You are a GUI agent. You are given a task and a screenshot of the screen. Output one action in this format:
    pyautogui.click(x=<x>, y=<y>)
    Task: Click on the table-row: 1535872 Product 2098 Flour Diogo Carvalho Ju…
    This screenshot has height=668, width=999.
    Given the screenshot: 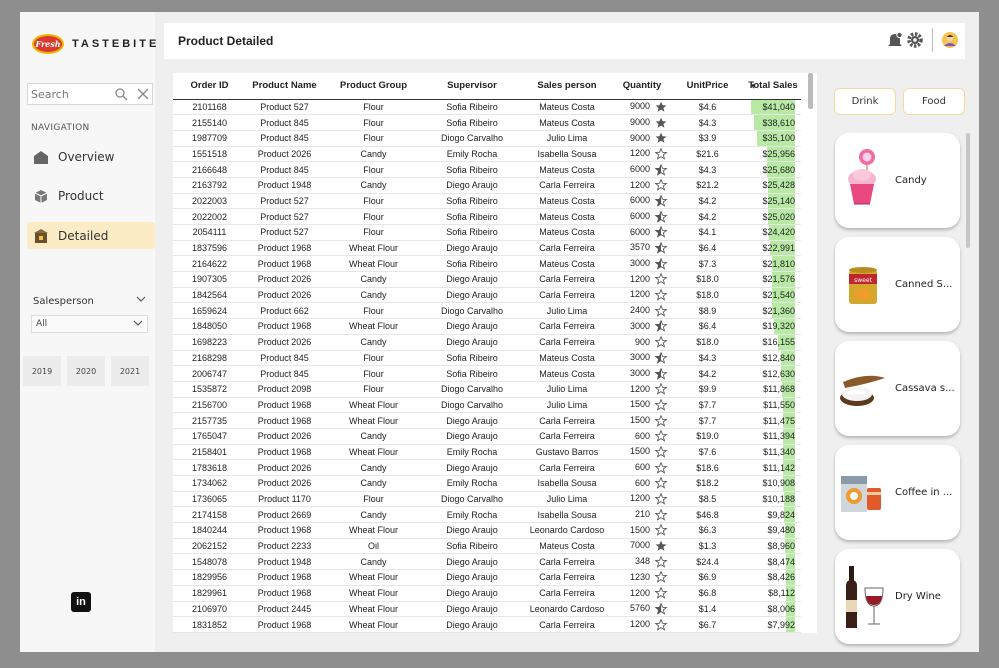 What is the action you would take?
    pyautogui.click(x=487, y=389)
    